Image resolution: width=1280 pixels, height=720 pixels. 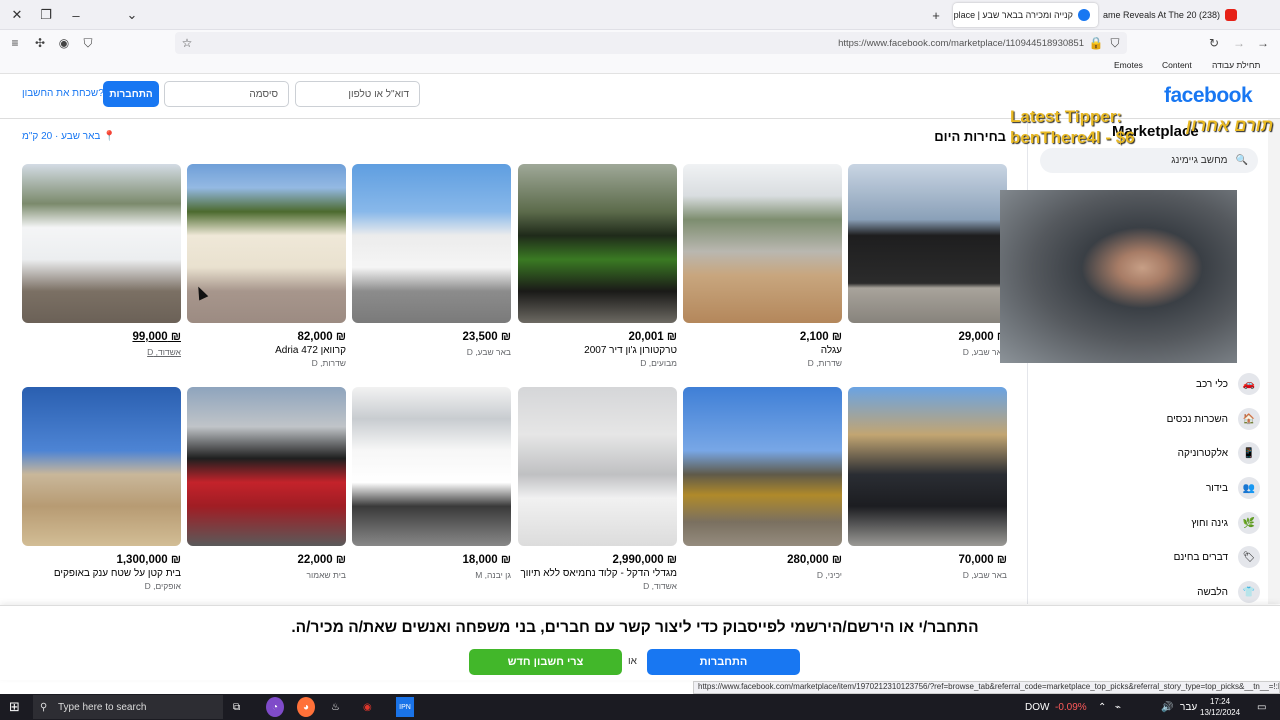 I want to click on category-apparel: הלבשה 👕, so click(x=1195, y=592).